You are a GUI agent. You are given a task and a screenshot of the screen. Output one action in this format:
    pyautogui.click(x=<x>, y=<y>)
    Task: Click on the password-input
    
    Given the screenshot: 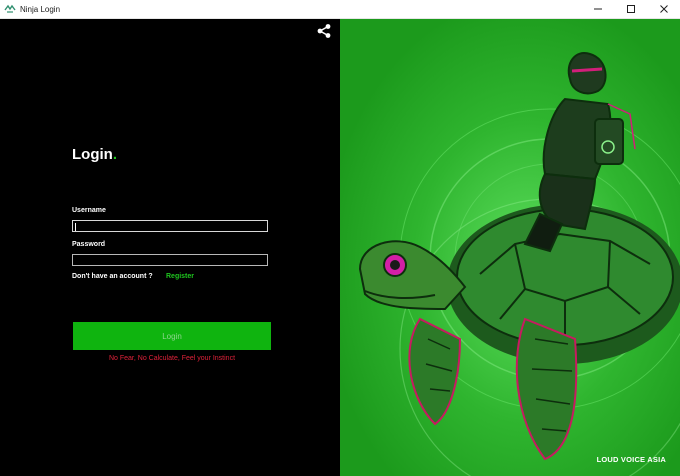 What is the action you would take?
    pyautogui.click(x=170, y=260)
    